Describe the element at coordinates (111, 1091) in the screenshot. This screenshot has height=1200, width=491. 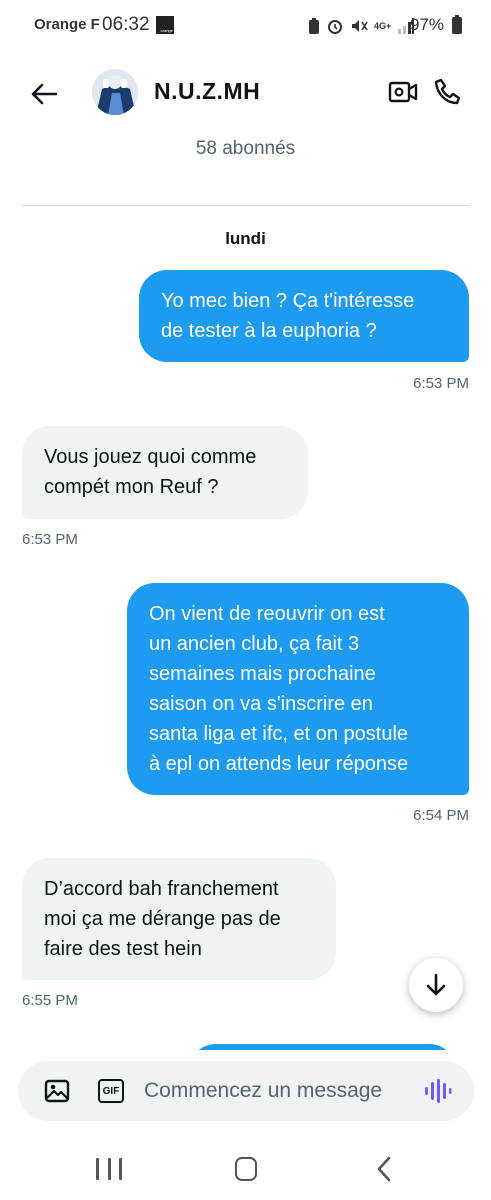
I see `gif-button: GIF` at that location.